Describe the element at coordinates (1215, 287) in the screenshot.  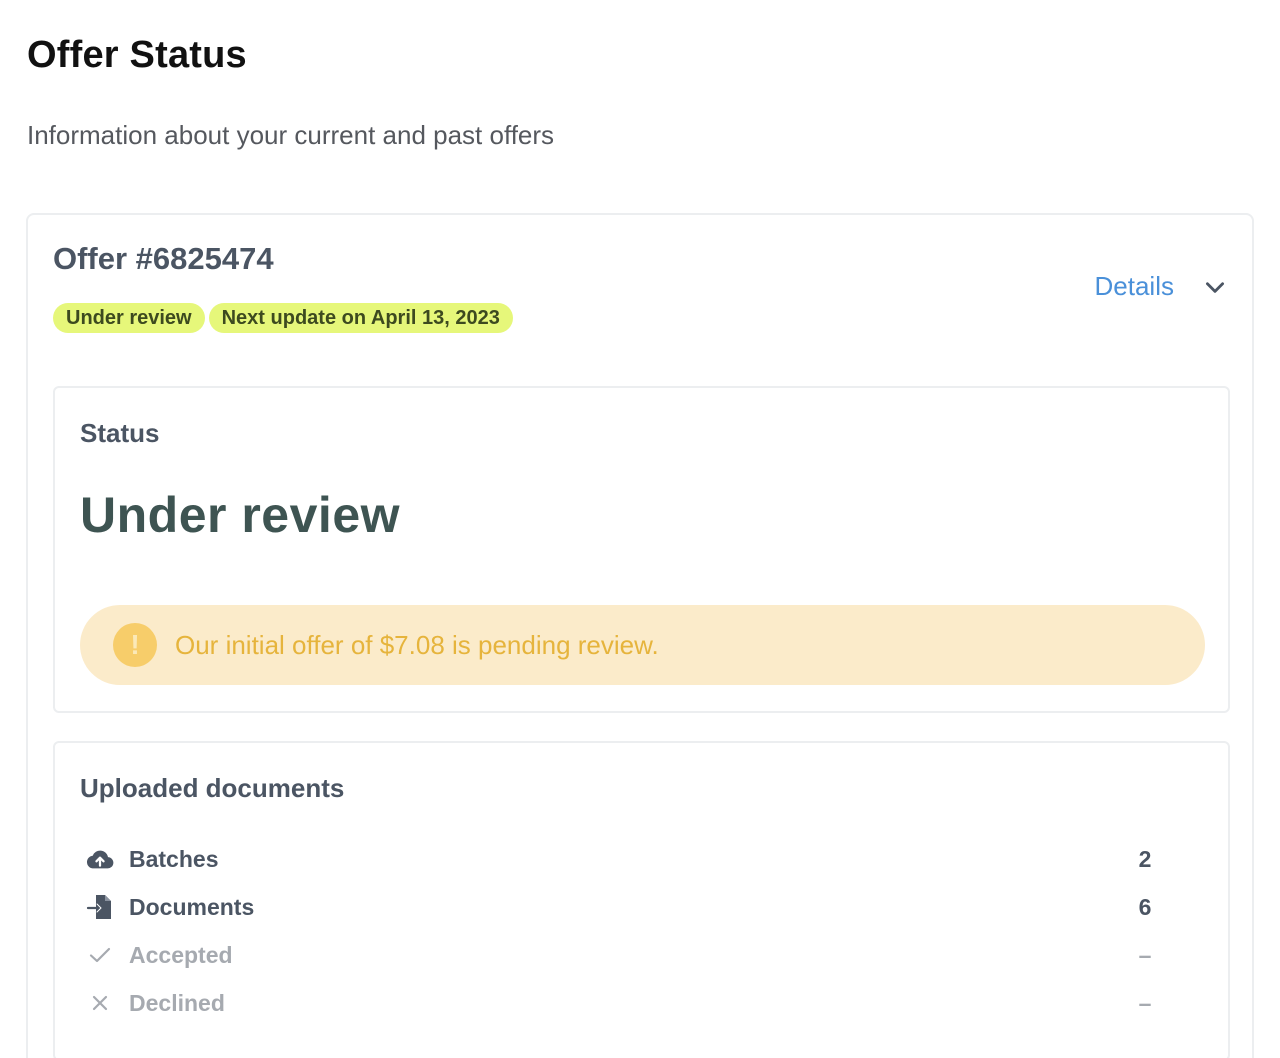
I see `chevron-down-icon` at that location.